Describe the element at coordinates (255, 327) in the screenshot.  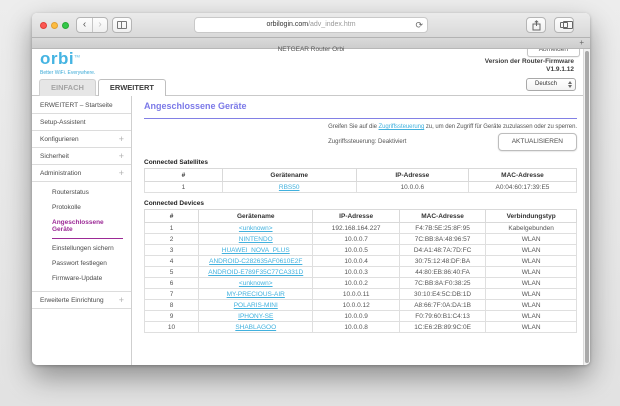
I see `device-name-link: SHABLAGOO` at that location.